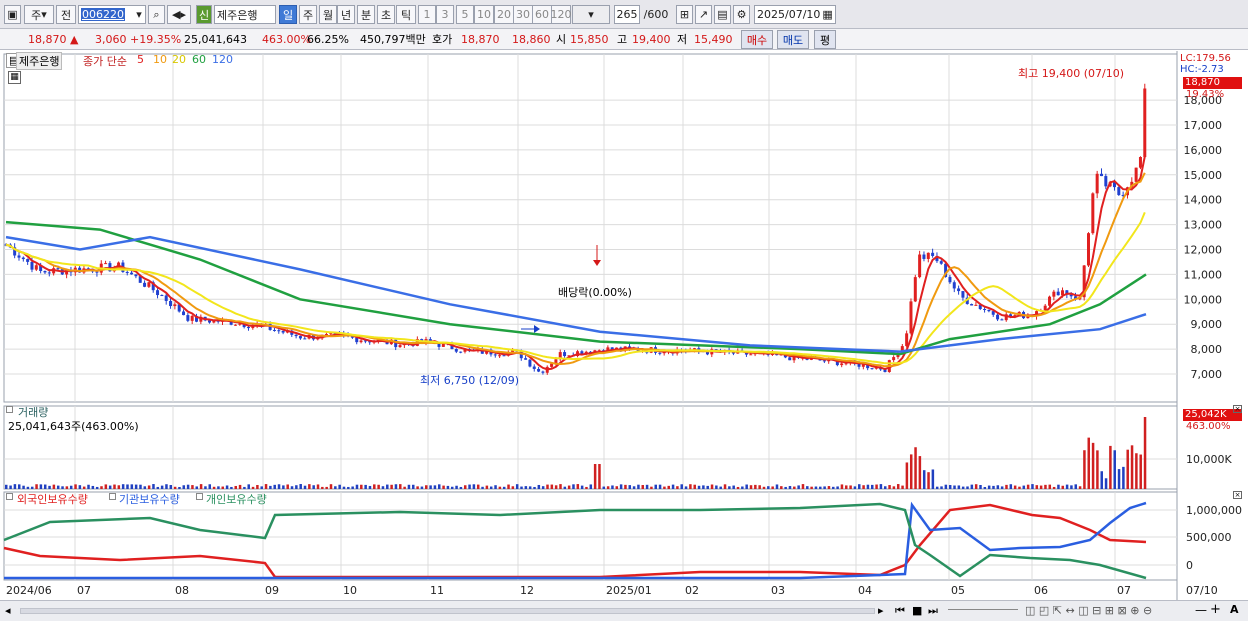  Describe the element at coordinates (199, 59) in the screenshot. I see `ma-legend-60: 60` at that location.